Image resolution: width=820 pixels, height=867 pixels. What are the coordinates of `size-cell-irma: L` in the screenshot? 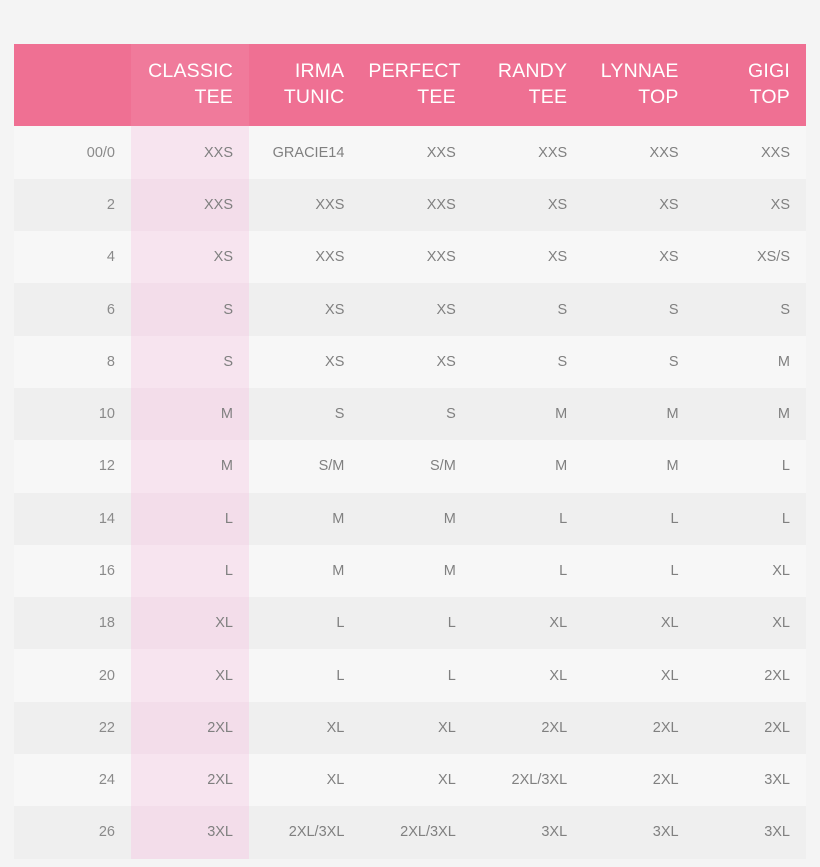 It's located at (305, 675).